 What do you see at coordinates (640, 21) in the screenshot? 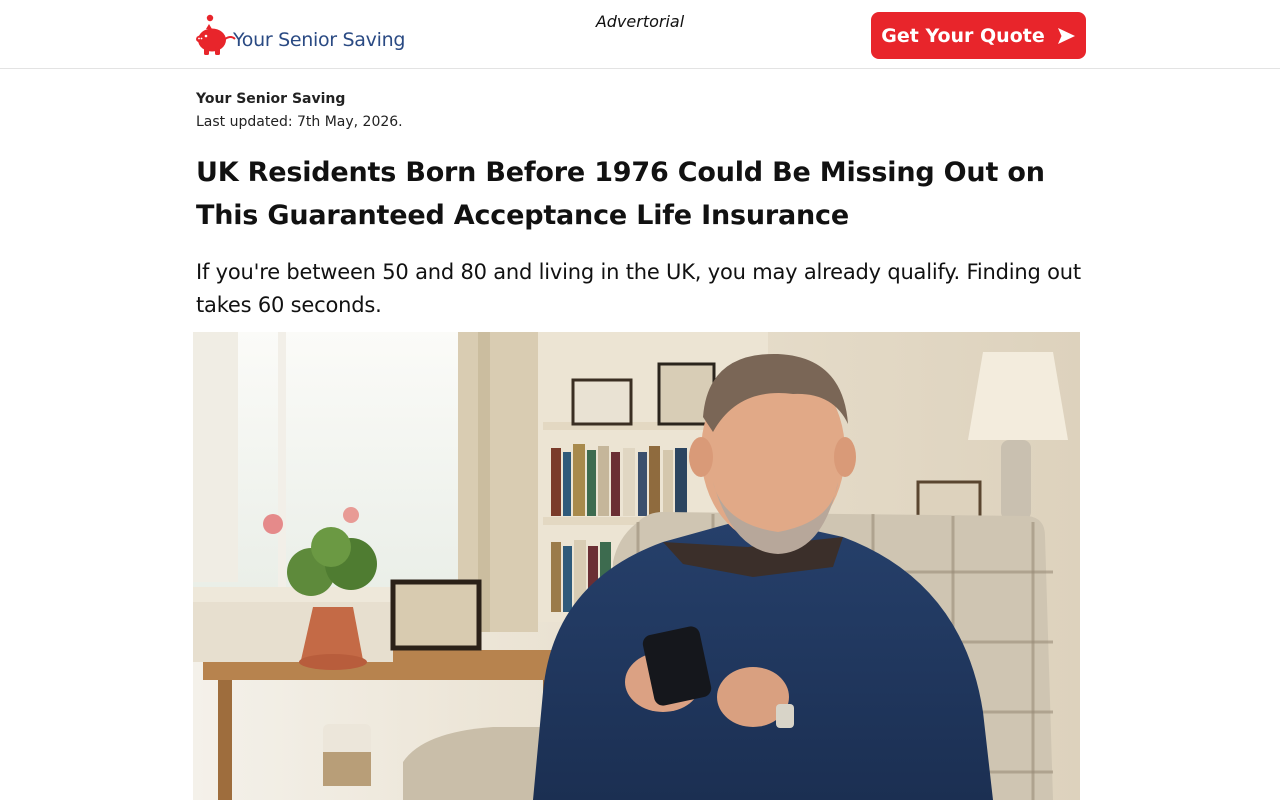
I see `advertorial-label: Advertorial` at bounding box center [640, 21].